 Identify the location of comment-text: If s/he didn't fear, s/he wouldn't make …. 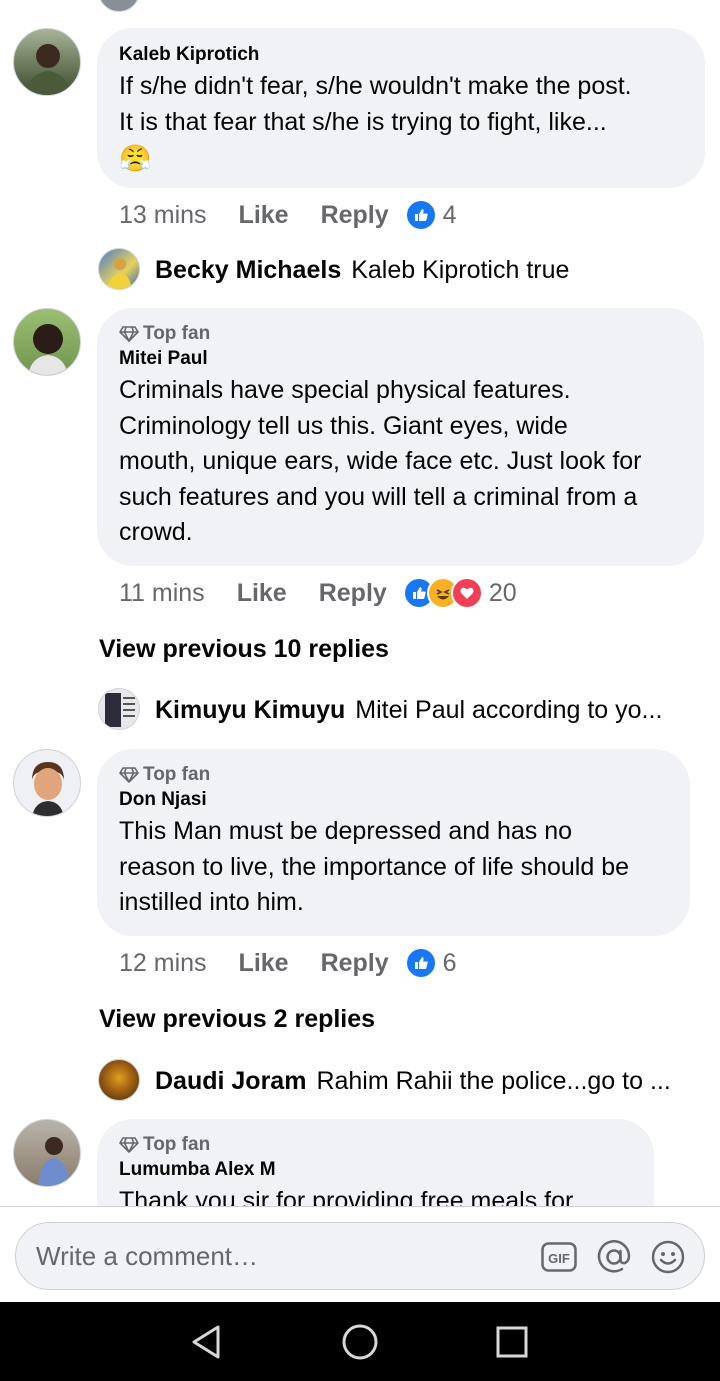
(401, 122).